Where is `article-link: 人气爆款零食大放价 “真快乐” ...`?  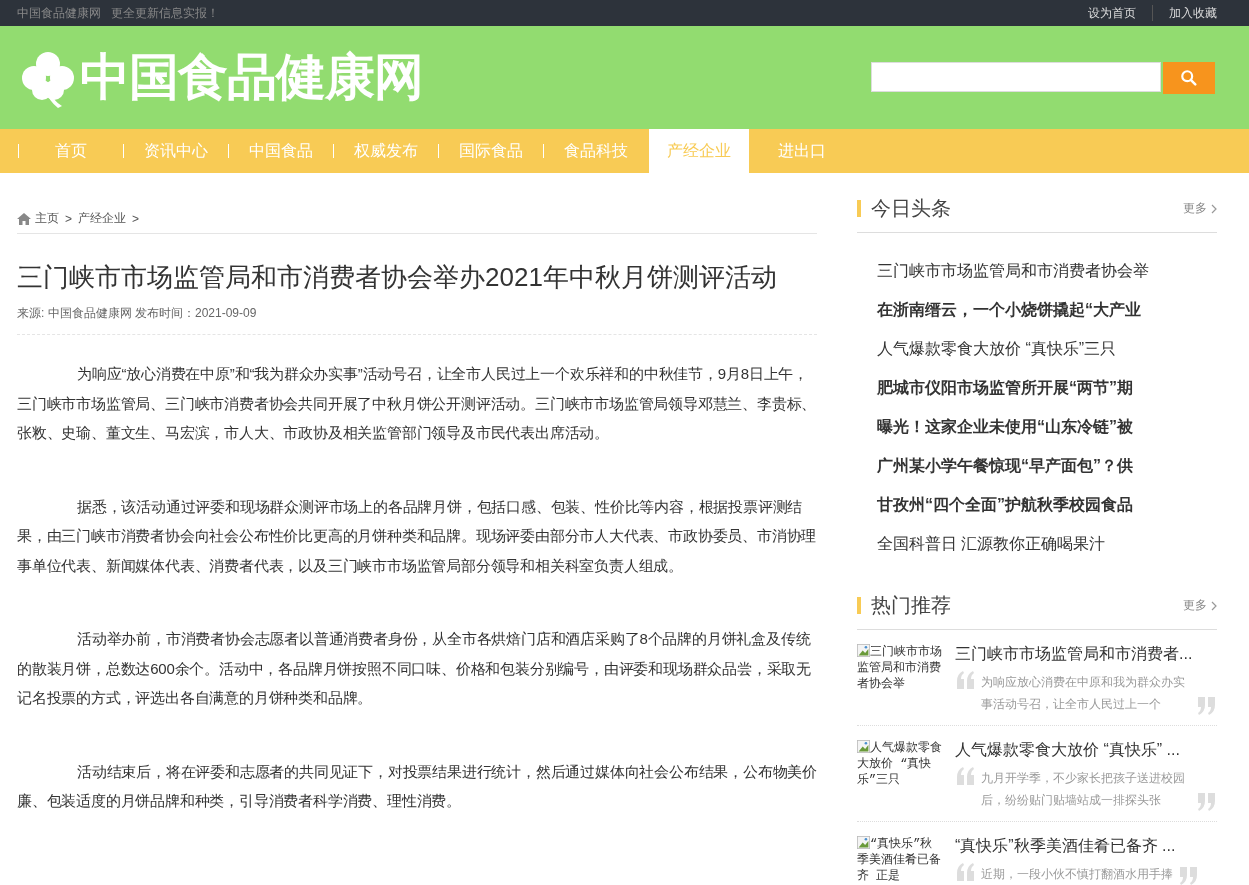
article-link: 人气爆款零食大放价 “真快乐” ... is located at coordinates (1086, 750).